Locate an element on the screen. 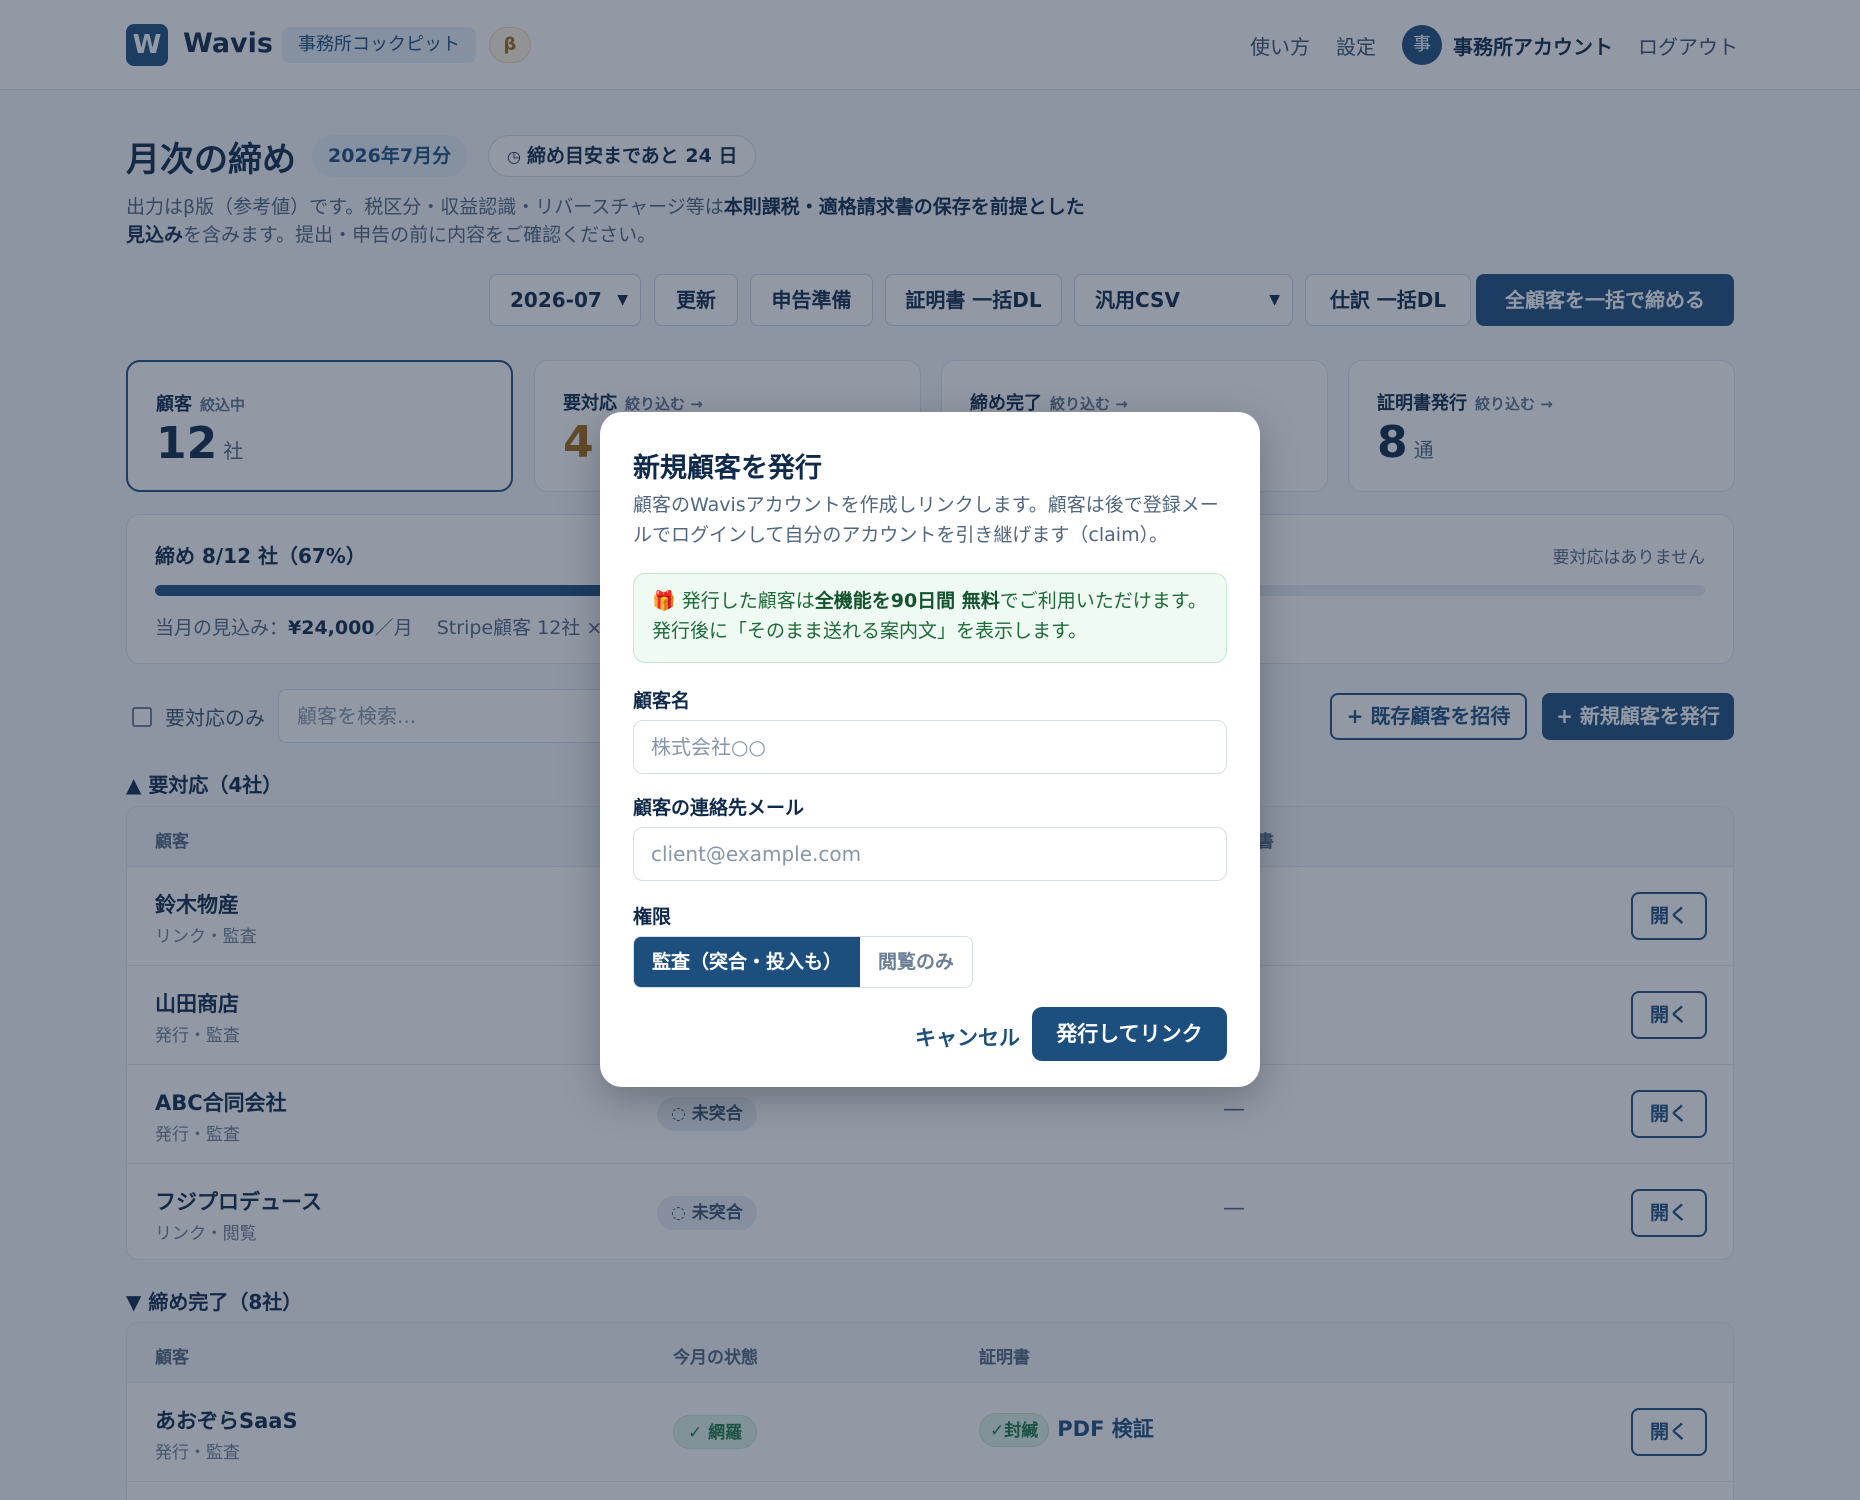 The width and height of the screenshot is (1860, 1500). promo-bold: 全機能を90日間 無料 is located at coordinates (907, 601).